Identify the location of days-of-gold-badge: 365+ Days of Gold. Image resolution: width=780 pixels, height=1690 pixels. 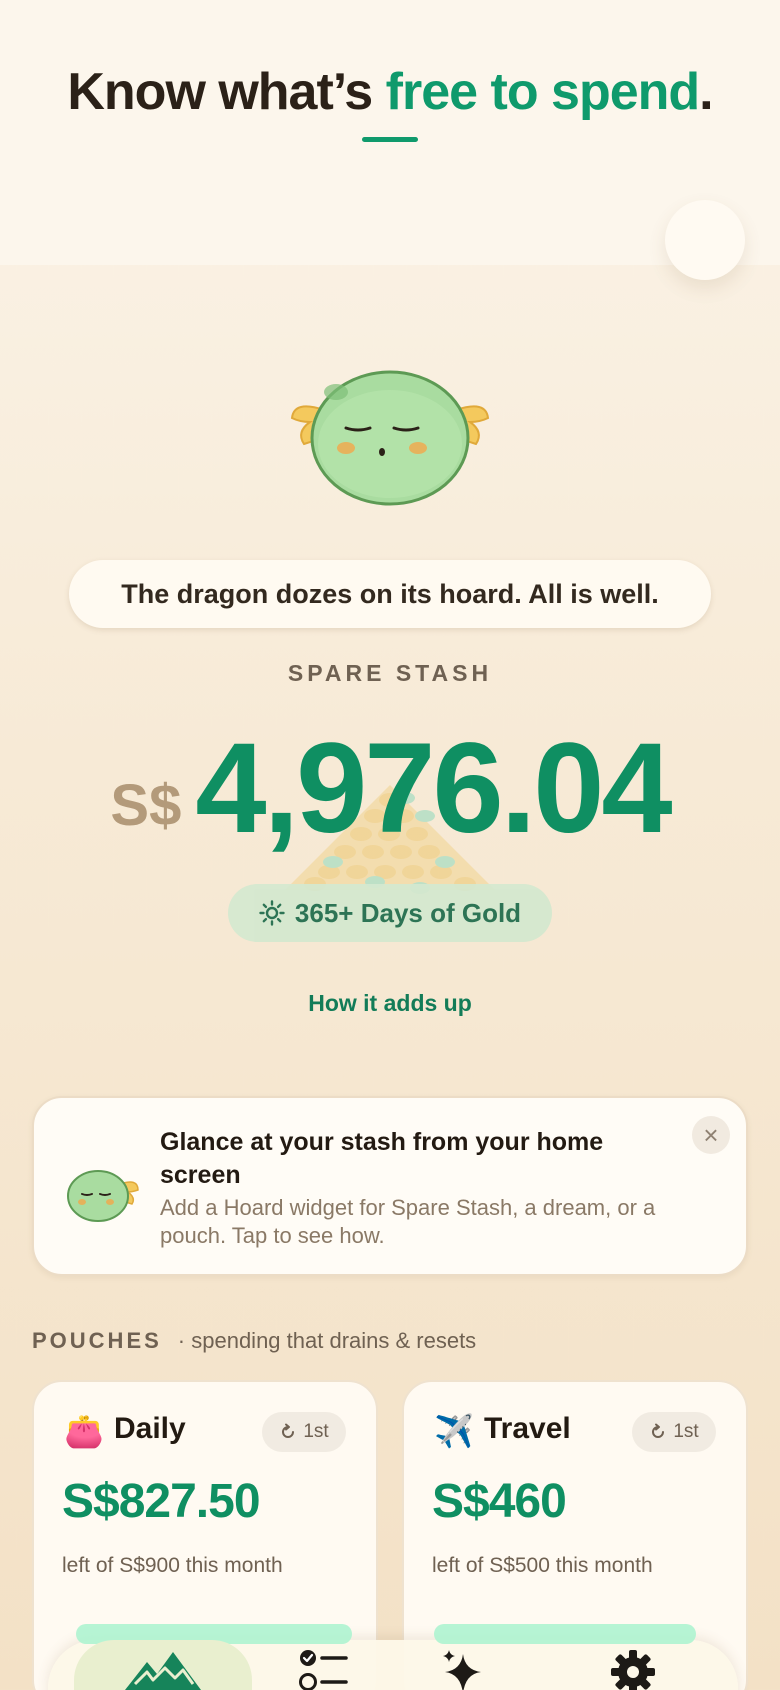
(390, 913).